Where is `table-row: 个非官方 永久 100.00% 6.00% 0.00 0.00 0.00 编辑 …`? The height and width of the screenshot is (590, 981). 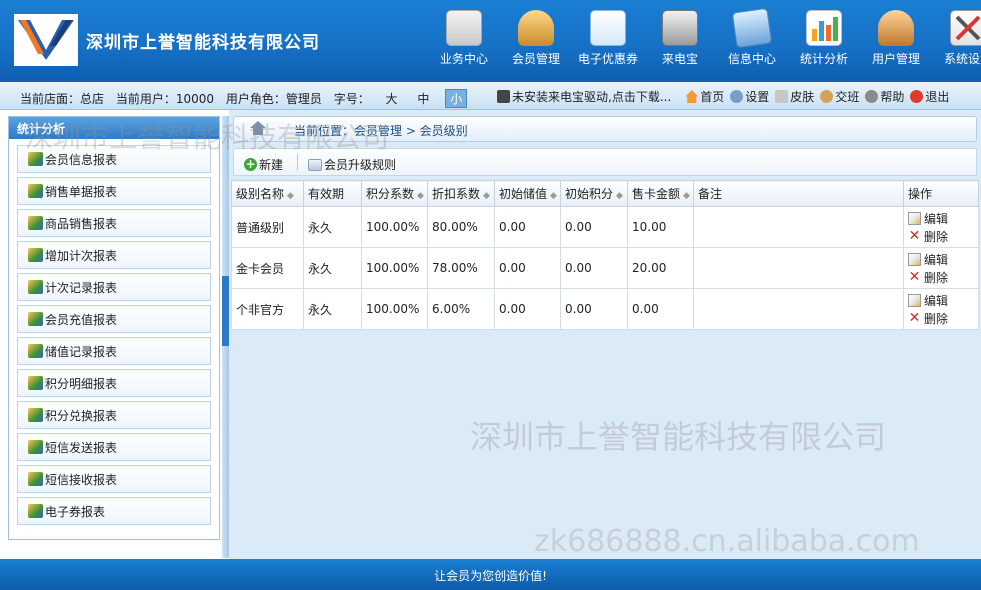 table-row: 个非官方 永久 100.00% 6.00% 0.00 0.00 0.00 编辑 … is located at coordinates (605, 309).